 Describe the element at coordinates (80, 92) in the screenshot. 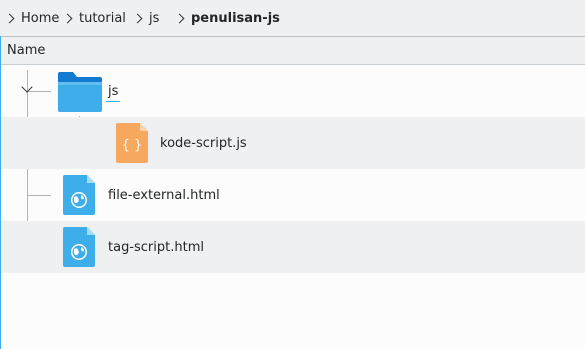

I see `folder-icon` at that location.